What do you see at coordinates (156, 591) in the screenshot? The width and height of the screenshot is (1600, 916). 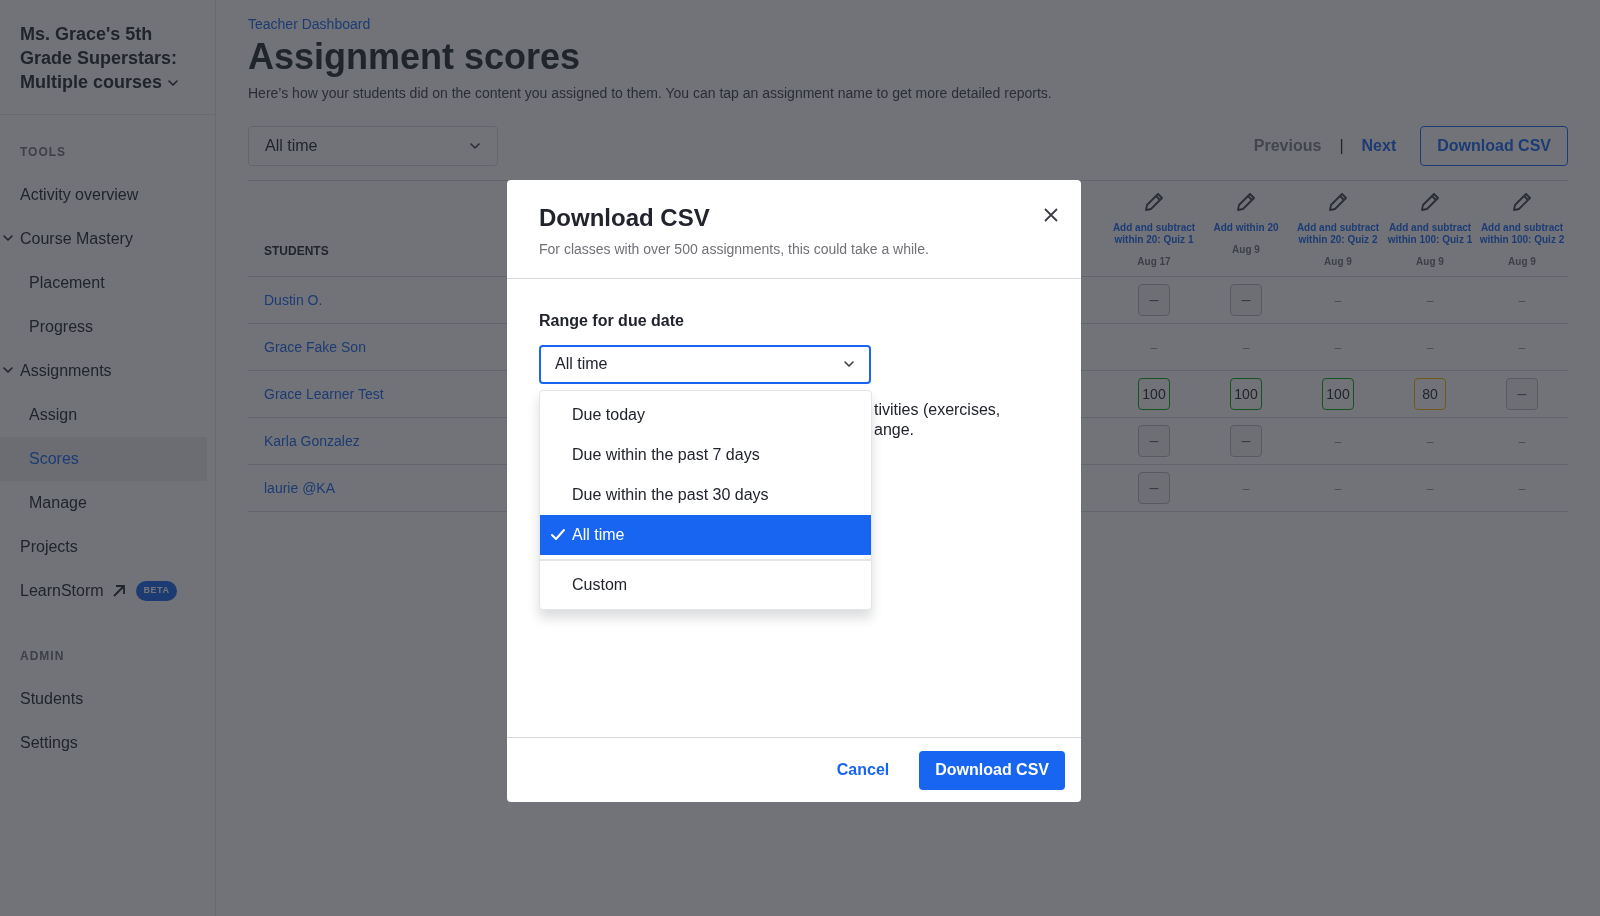 I see `beta-badge: BETA` at bounding box center [156, 591].